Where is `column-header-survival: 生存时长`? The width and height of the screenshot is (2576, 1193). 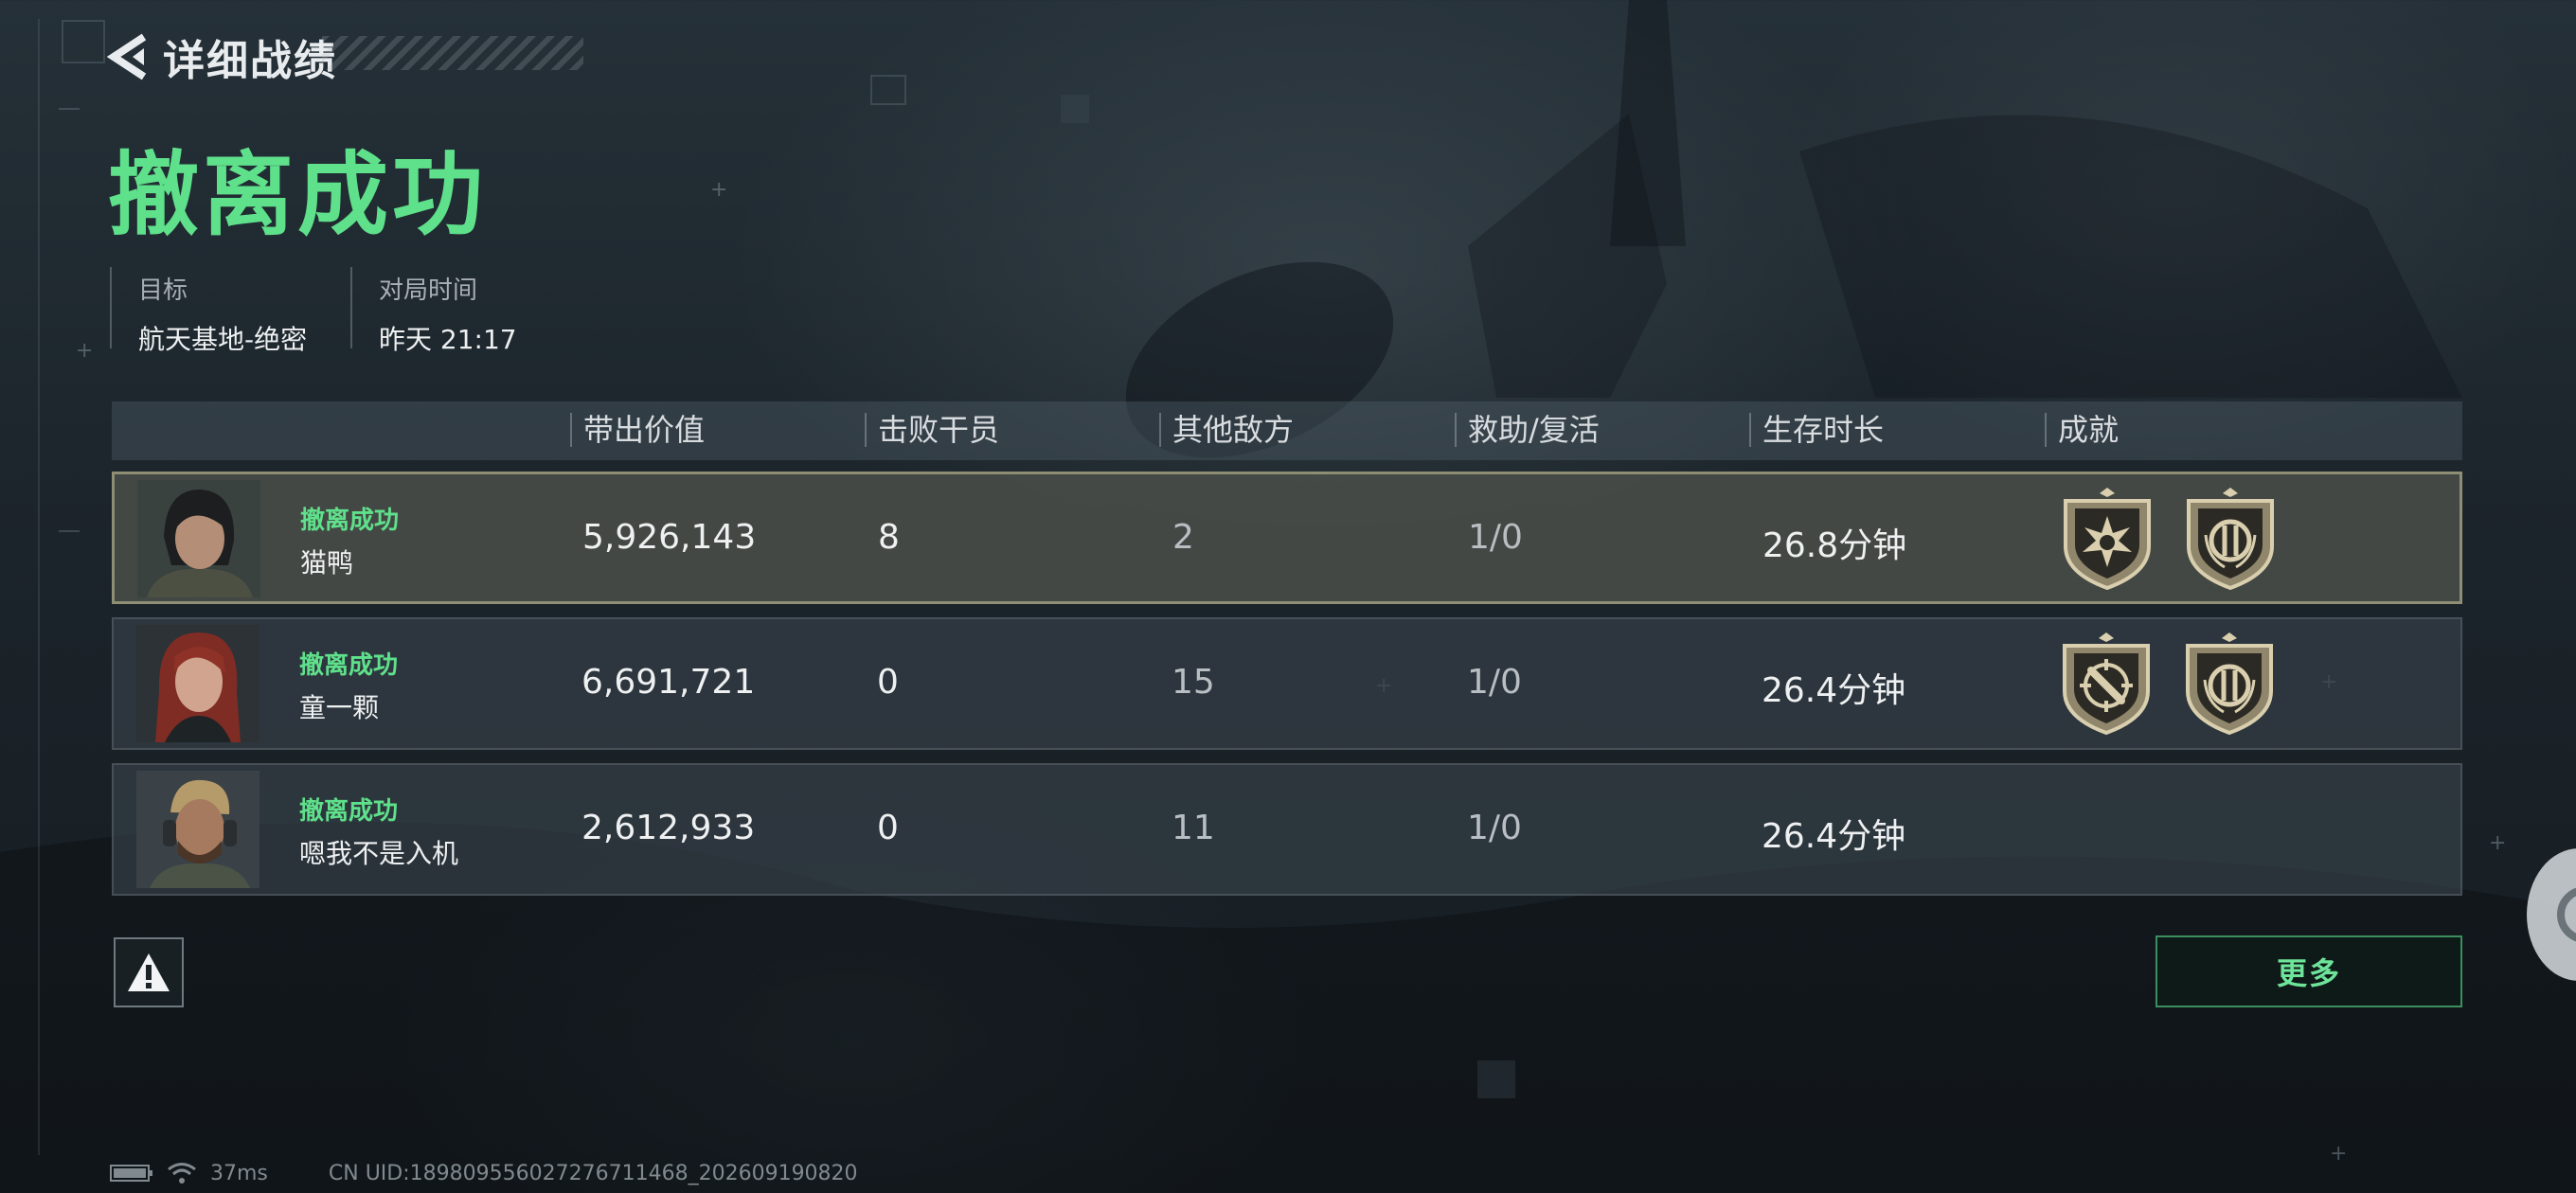
column-header-survival: 生存时长 is located at coordinates (1816, 430).